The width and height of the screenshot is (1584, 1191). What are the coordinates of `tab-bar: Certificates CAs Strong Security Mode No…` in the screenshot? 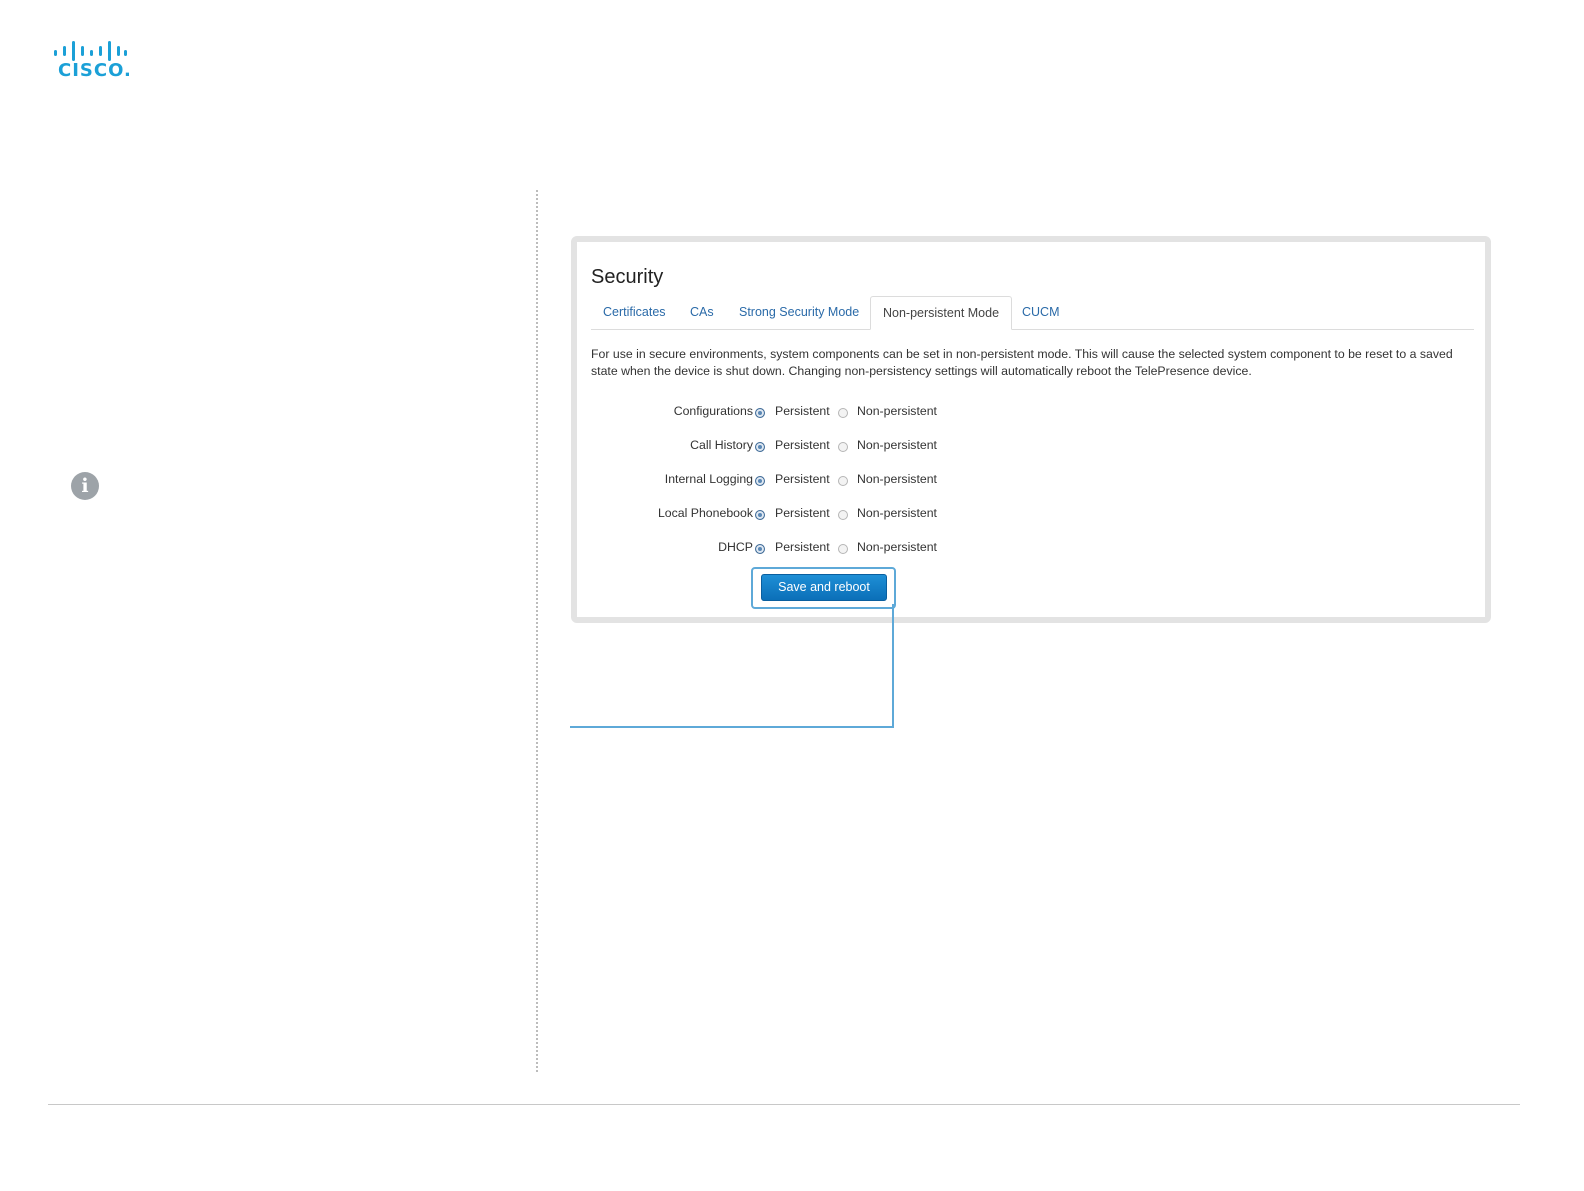 It's located at (1032, 313).